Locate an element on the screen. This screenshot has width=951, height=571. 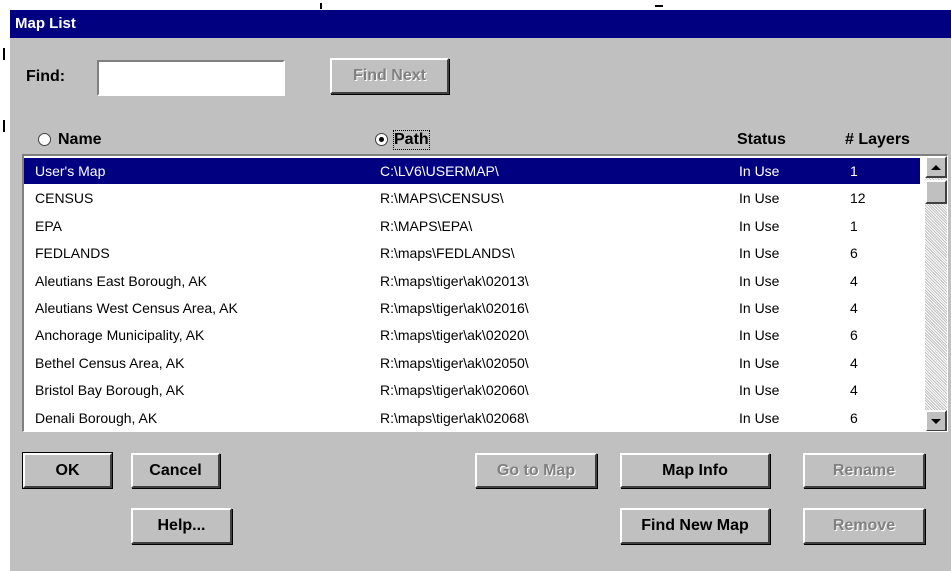
scroll-down-arrow-icon is located at coordinates (936, 421).